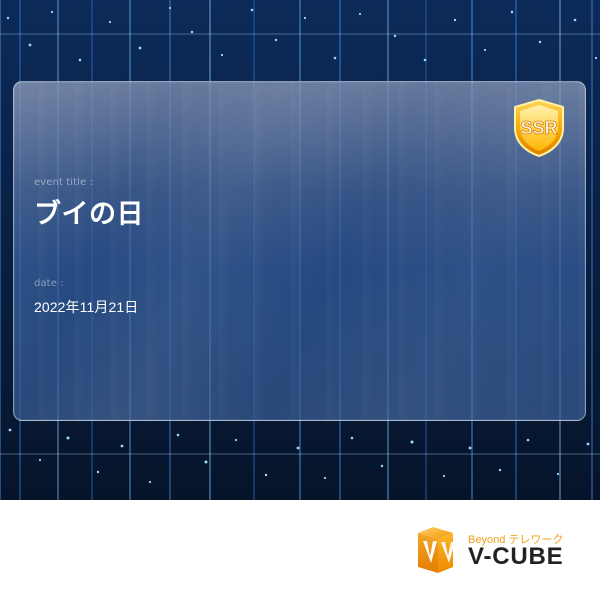 The image size is (600, 600). Describe the element at coordinates (64, 182) in the screenshot. I see `event-title-label: event title :` at that location.